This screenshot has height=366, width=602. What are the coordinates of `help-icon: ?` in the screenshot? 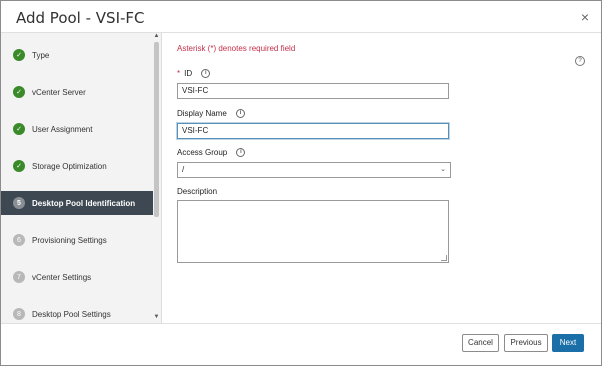 It's located at (580, 61).